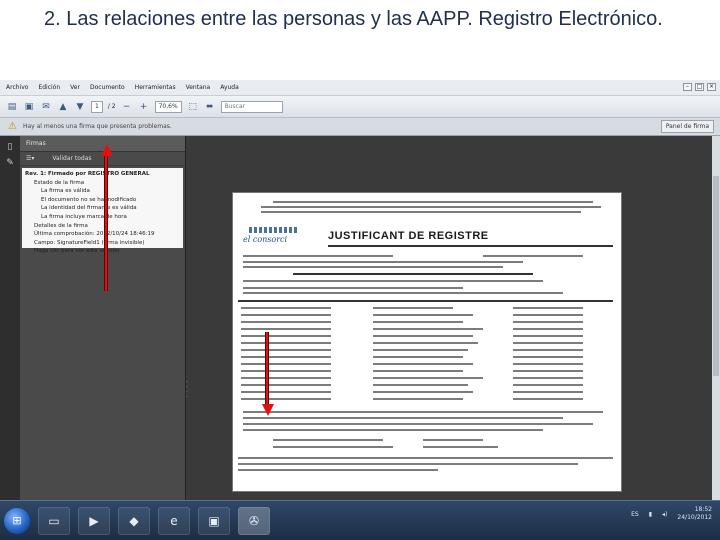 The height and width of the screenshot is (540, 720). What do you see at coordinates (251, 106) in the screenshot?
I see `search-input: Buscar` at bounding box center [251, 106].